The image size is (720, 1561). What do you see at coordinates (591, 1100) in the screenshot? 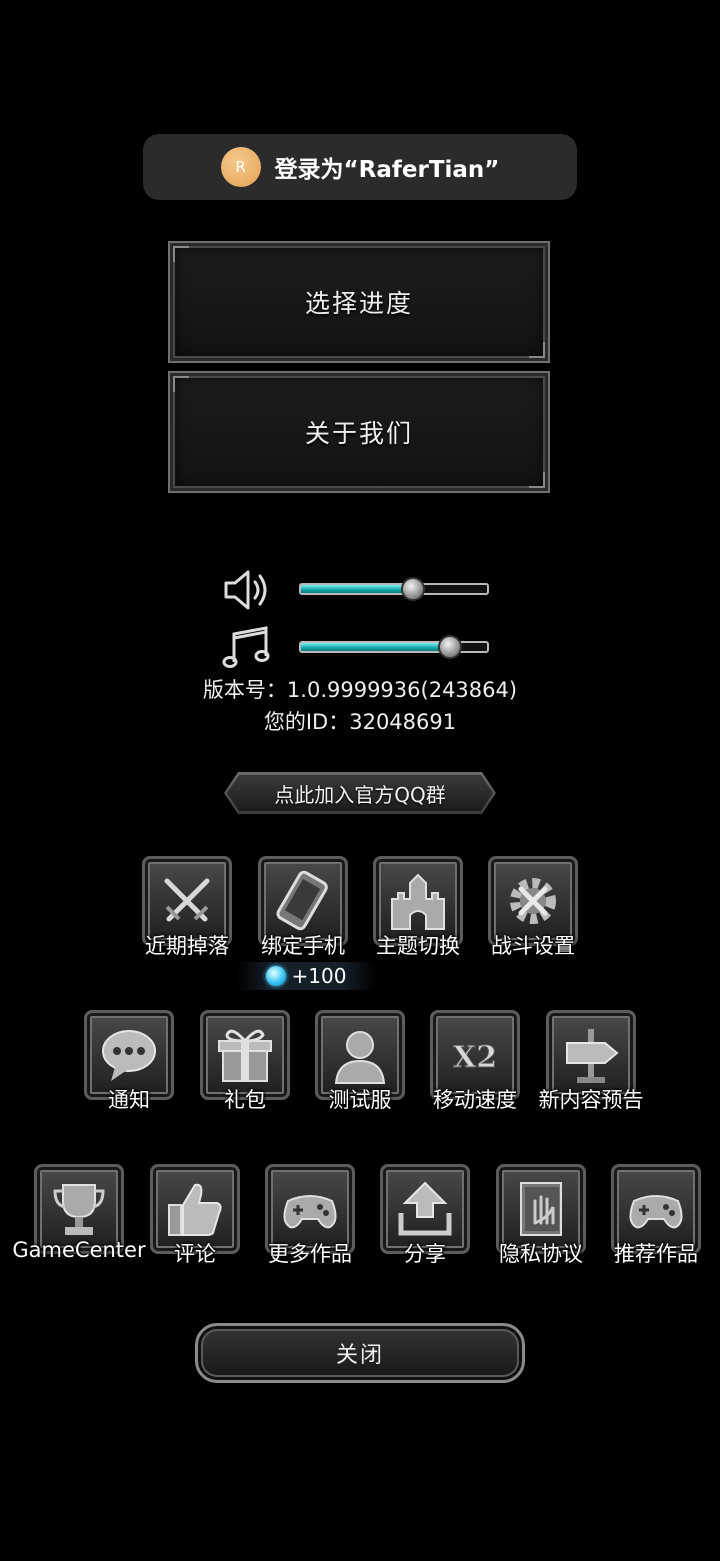
I see `new-content-preview-label: 新内容预告` at bounding box center [591, 1100].